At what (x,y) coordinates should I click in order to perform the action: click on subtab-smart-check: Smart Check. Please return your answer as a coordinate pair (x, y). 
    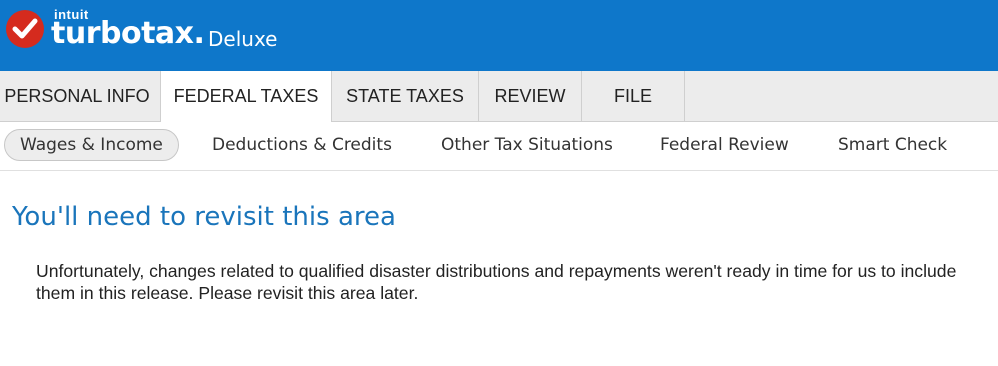
    Looking at the image, I should click on (892, 145).